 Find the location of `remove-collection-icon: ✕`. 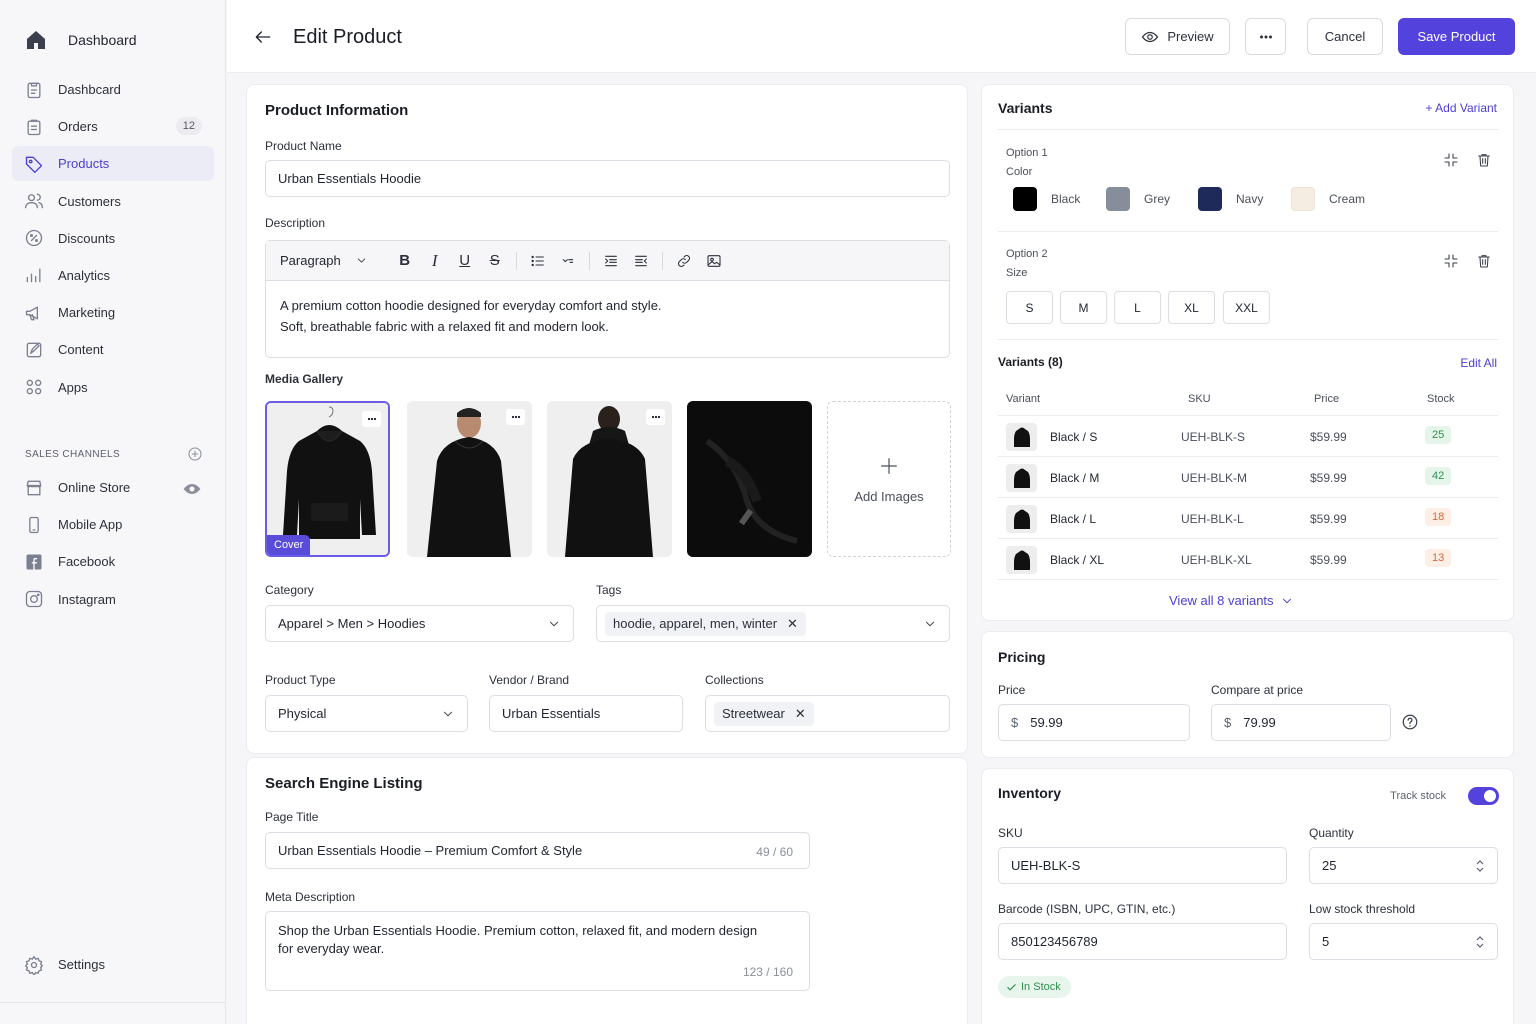

remove-collection-icon: ✕ is located at coordinates (800, 714).